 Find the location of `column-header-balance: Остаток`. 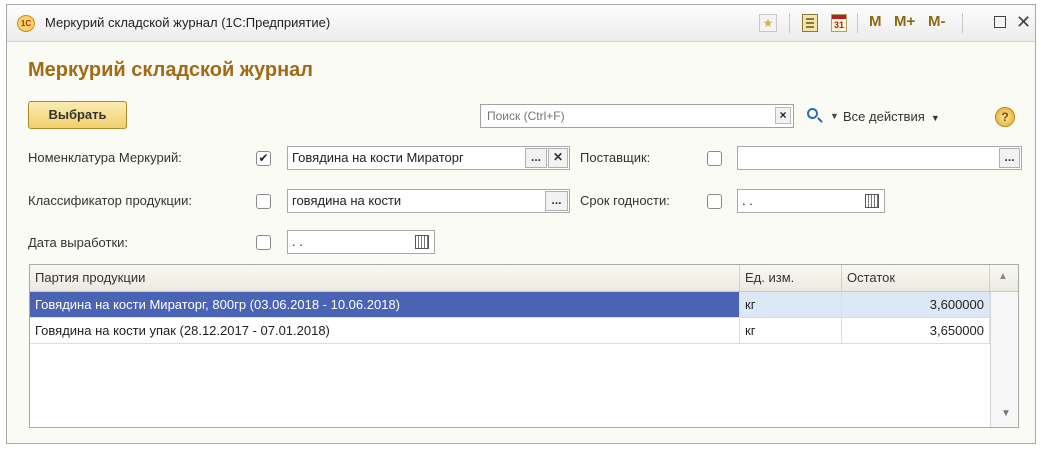

column-header-balance: Остаток is located at coordinates (916, 278).